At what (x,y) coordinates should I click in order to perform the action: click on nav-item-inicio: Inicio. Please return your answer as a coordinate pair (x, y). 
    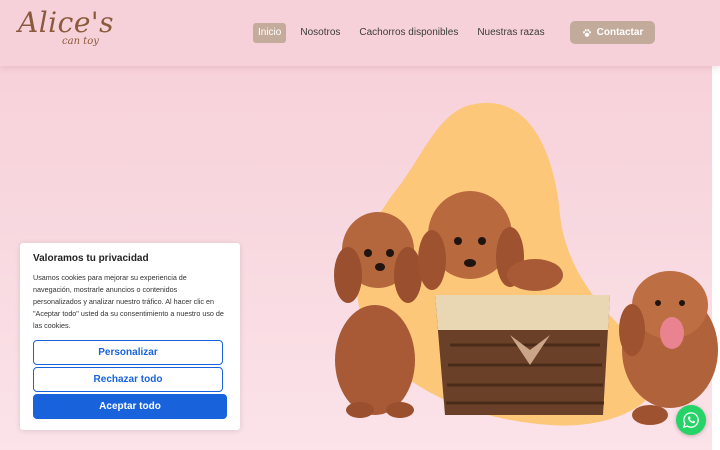
    Looking at the image, I should click on (270, 33).